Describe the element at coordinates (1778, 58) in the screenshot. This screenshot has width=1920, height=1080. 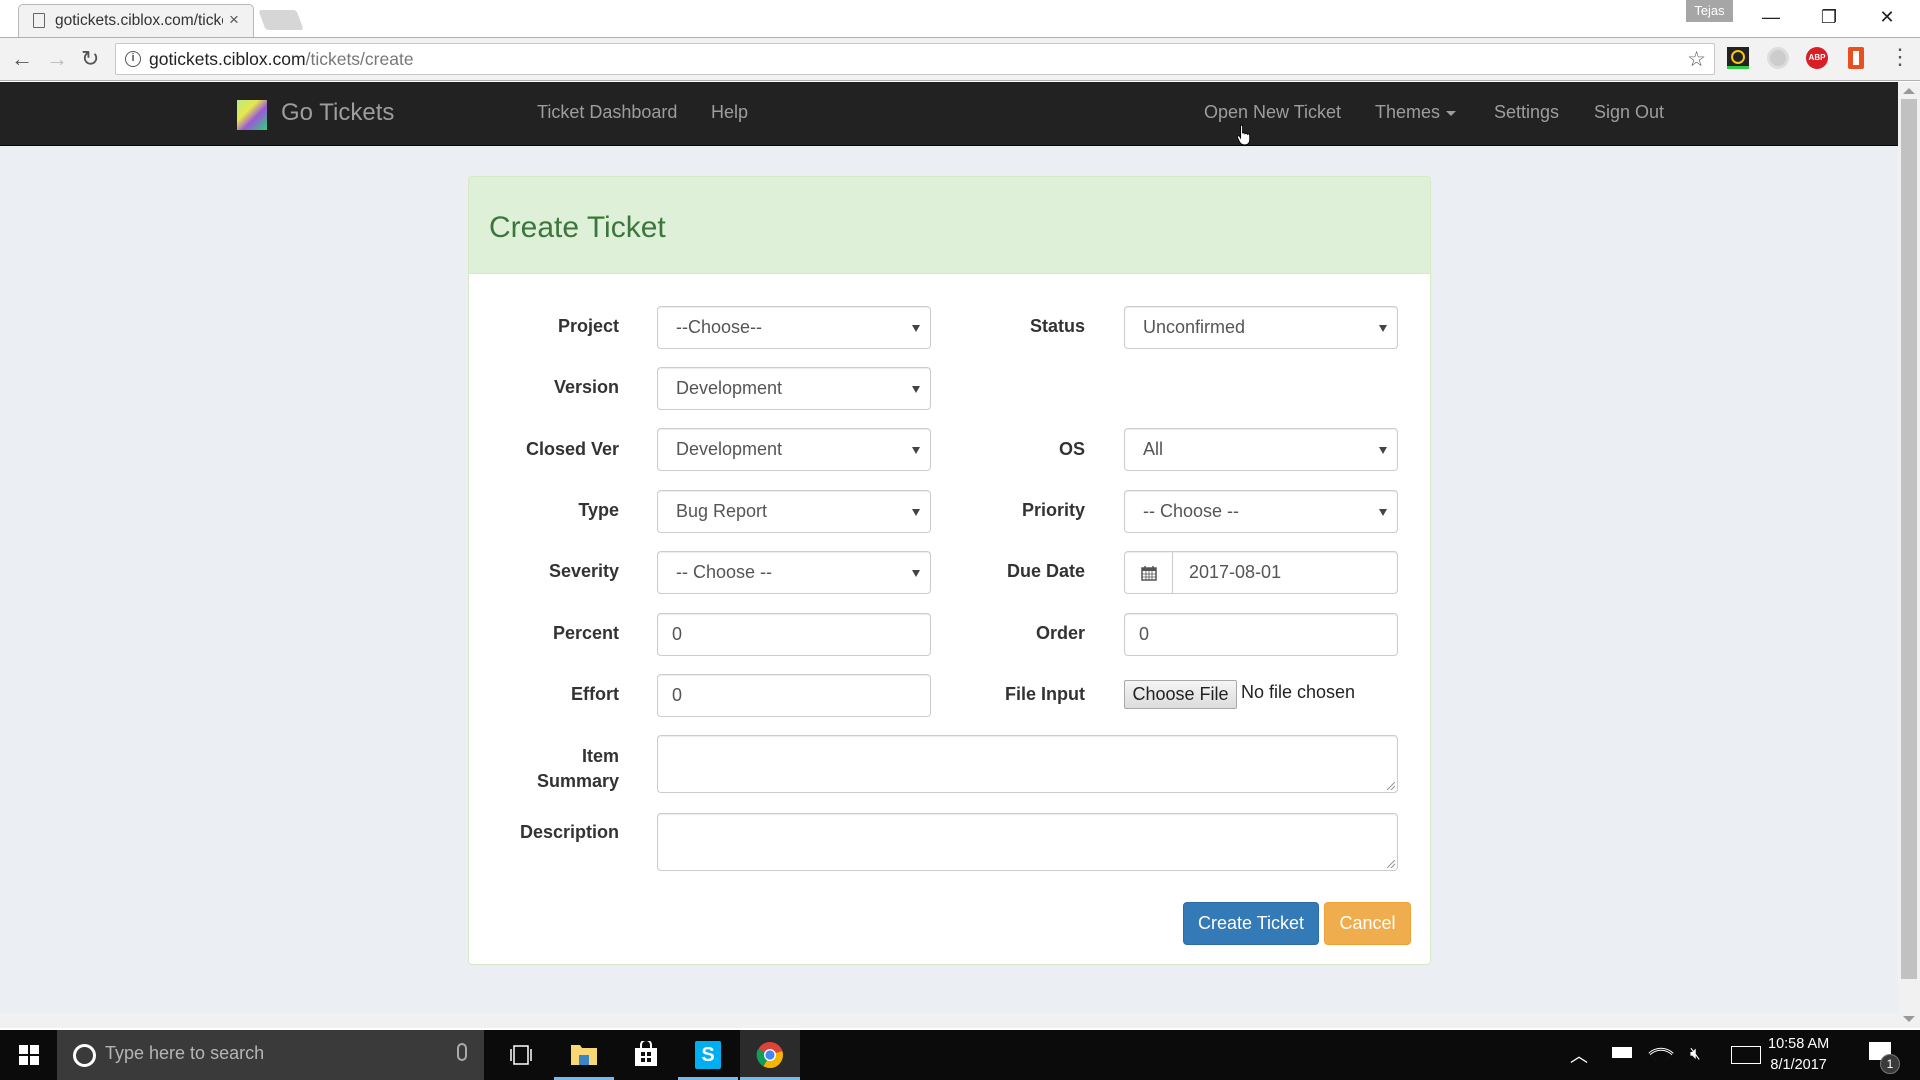
I see `gray-extension-icon` at that location.